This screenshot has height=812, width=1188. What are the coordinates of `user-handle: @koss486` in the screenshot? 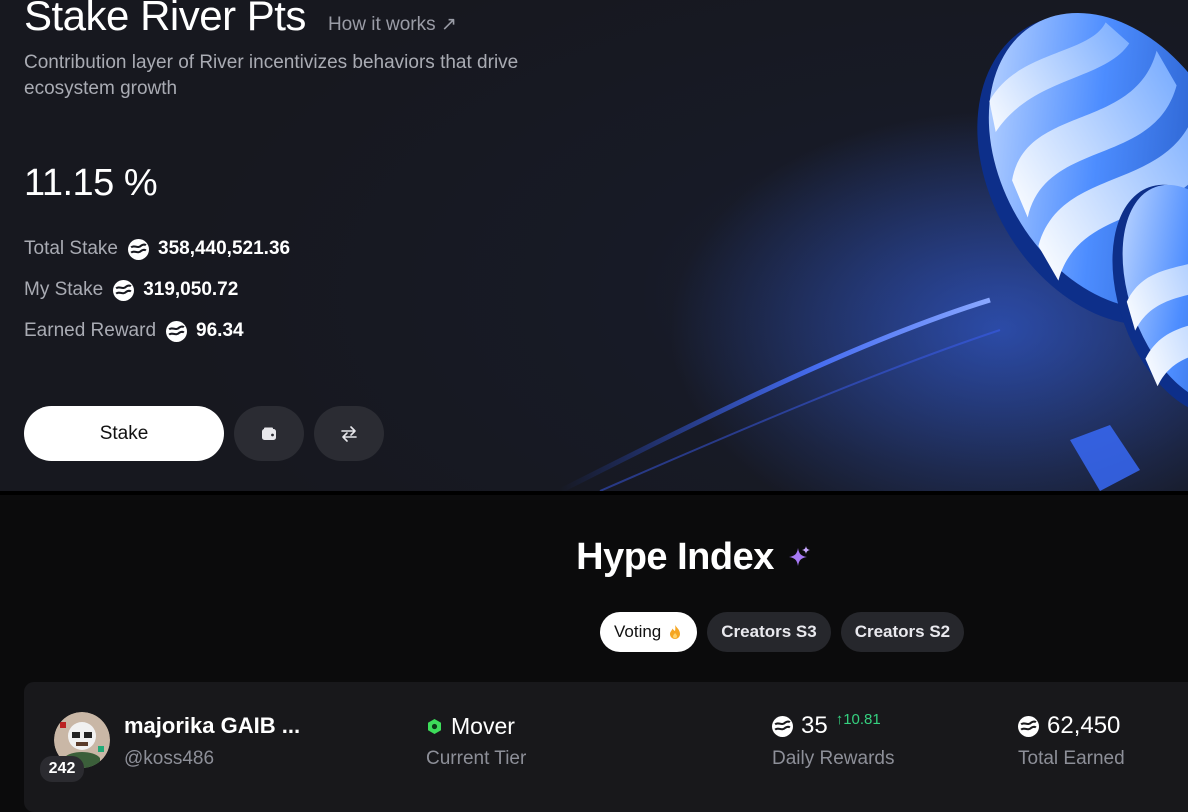 It's located at (169, 758).